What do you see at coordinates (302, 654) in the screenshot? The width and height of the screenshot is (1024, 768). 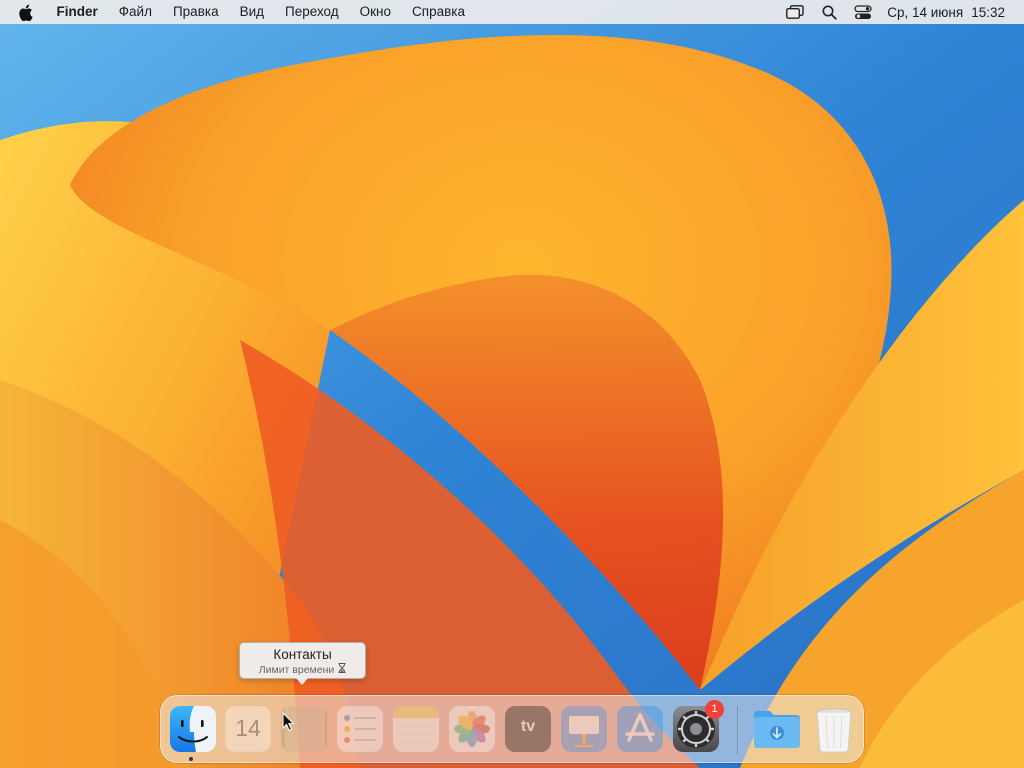 I see `tooltip-title: Контакты` at bounding box center [302, 654].